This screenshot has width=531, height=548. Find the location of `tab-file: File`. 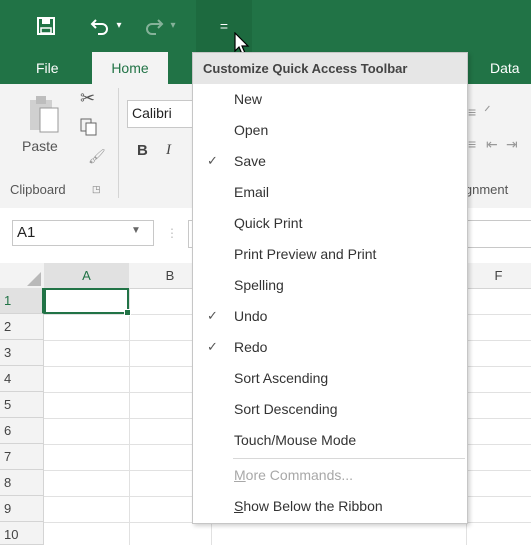

tab-file: File is located at coordinates (47, 68).